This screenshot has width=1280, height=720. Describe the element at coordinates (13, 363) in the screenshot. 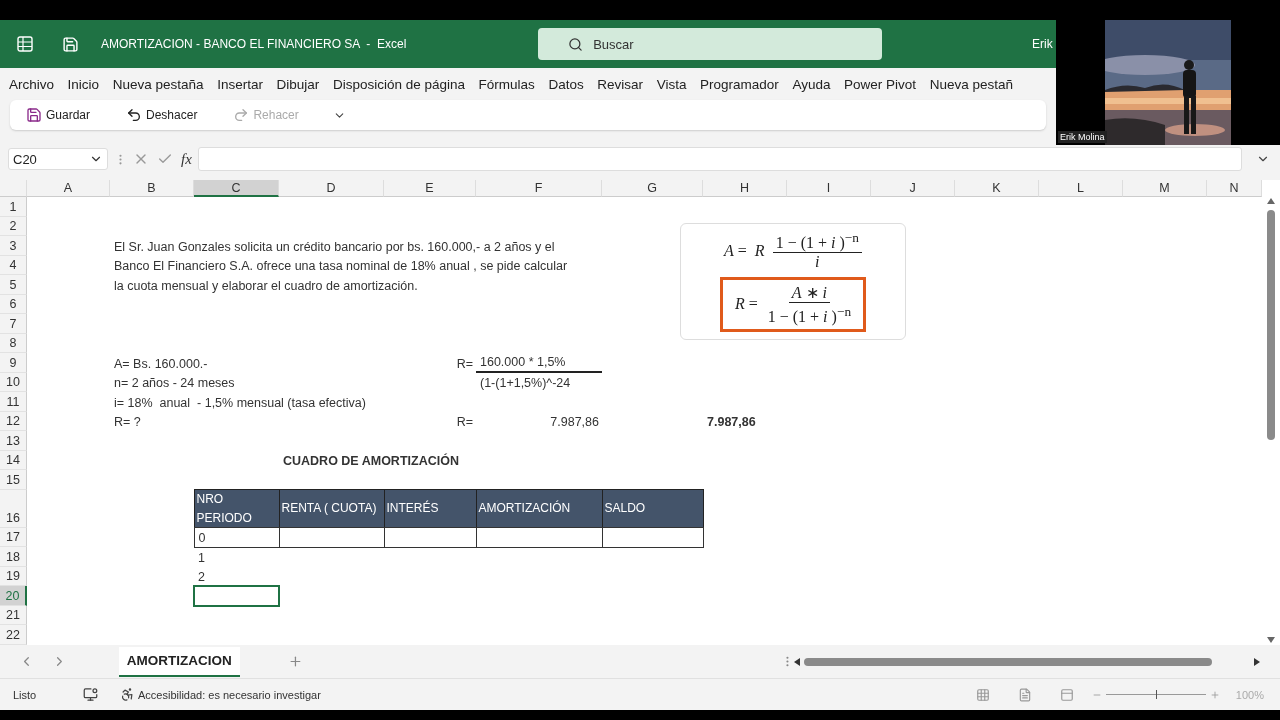

I see `row-header: 9` at that location.